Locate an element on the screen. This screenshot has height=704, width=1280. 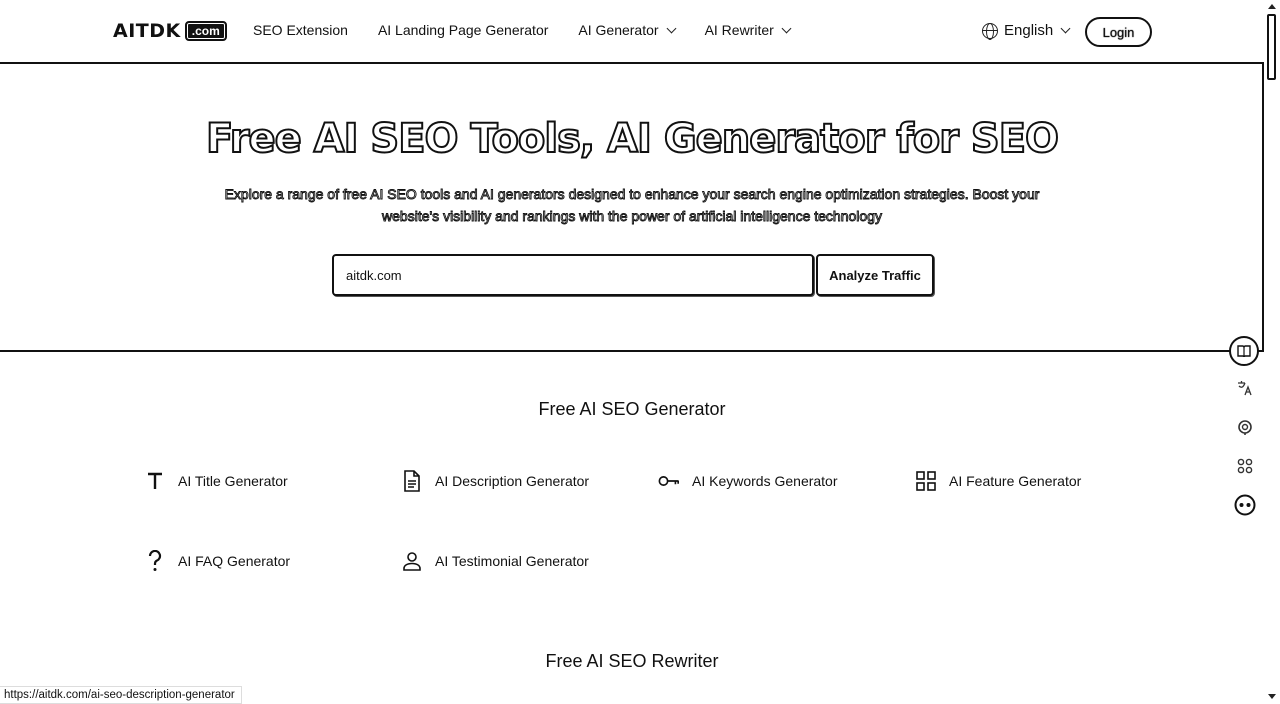
document-icon is located at coordinates (412, 481).